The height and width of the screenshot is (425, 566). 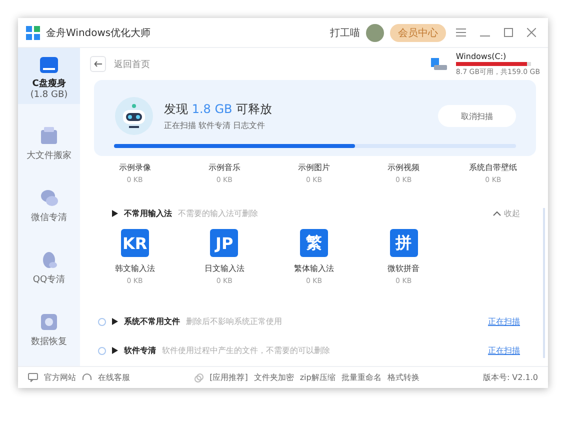 What do you see at coordinates (314, 167) in the screenshot?
I see `item-name: 示例图片` at bounding box center [314, 167].